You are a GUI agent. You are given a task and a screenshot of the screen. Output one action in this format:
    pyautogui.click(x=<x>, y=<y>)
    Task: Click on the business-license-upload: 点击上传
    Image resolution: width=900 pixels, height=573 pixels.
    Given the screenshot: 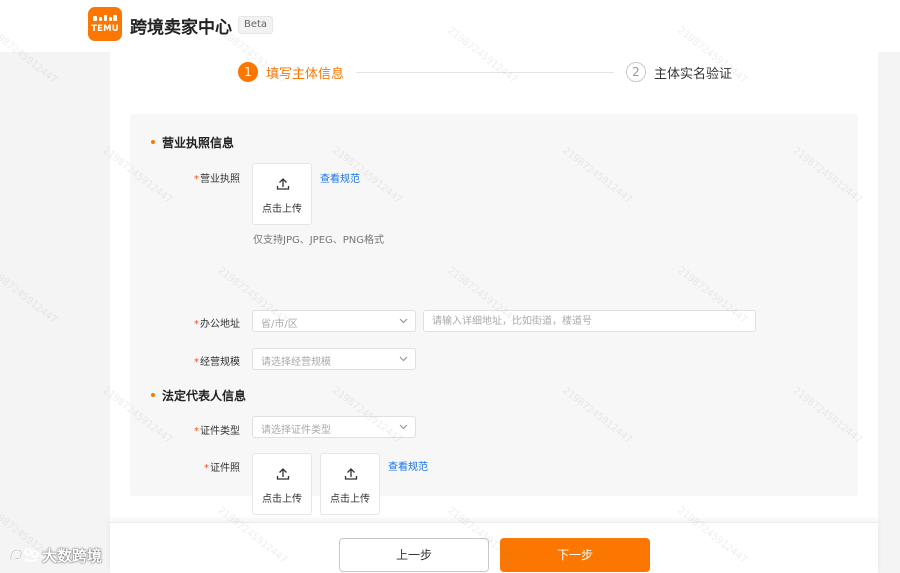 What is the action you would take?
    pyautogui.click(x=282, y=194)
    